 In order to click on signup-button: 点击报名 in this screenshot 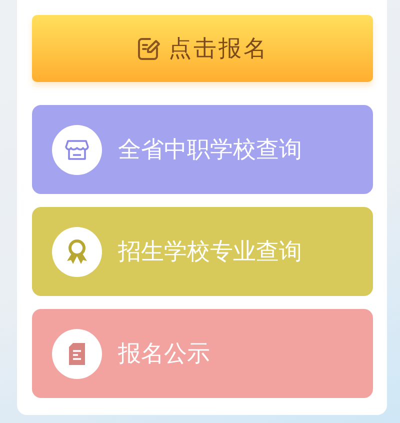, I will do `click(202, 48)`.